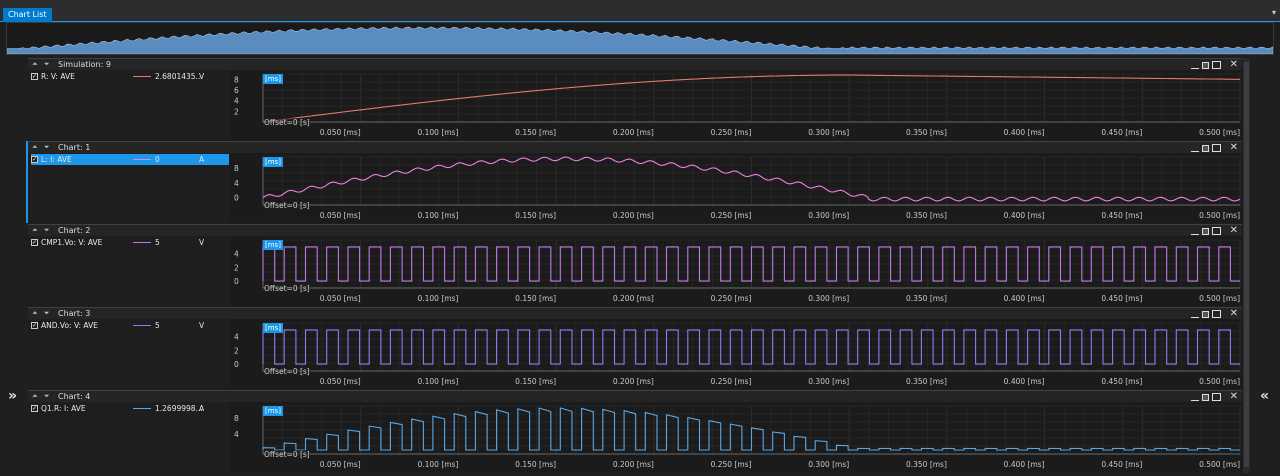  I want to click on signal-unit: V, so click(202, 242).